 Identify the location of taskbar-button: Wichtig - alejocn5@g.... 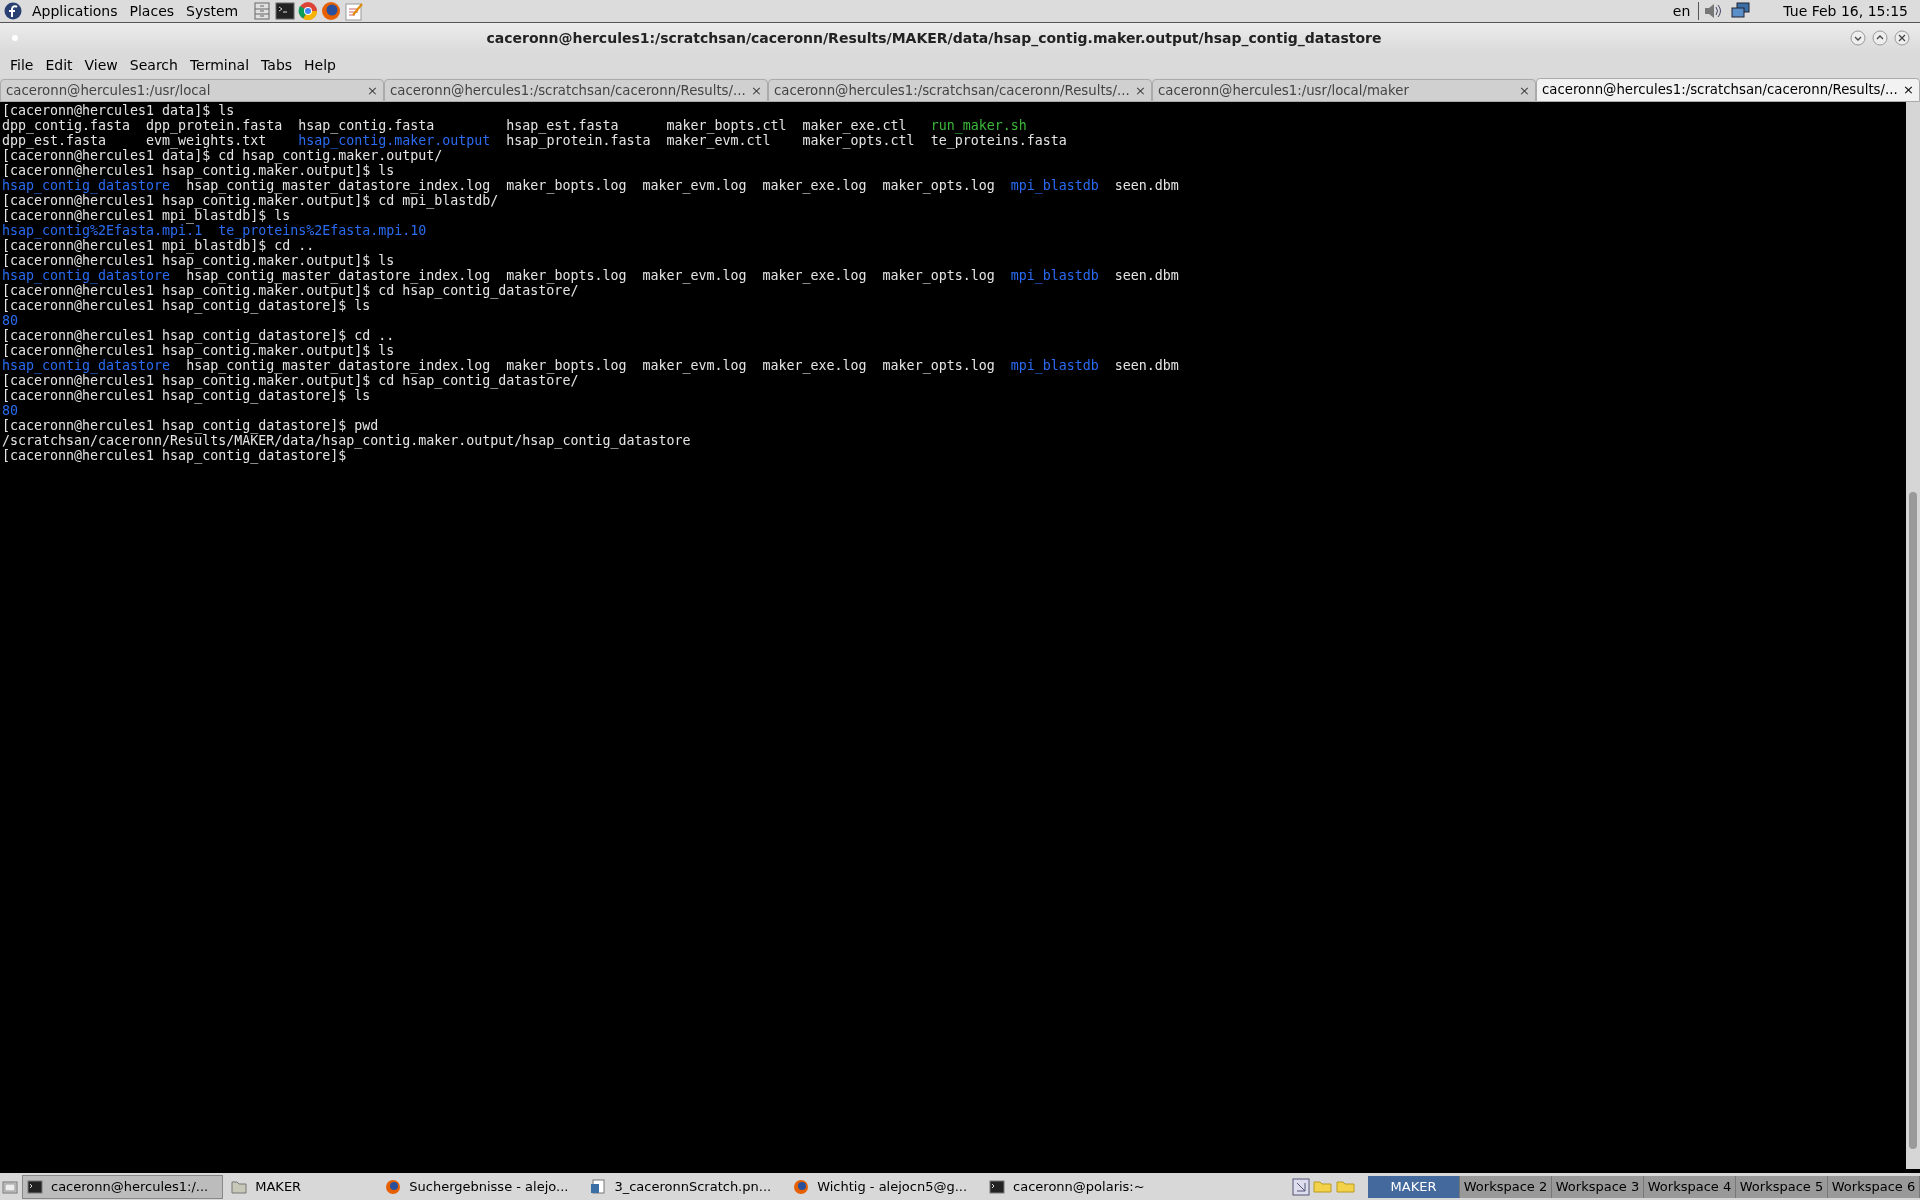
(885, 1186).